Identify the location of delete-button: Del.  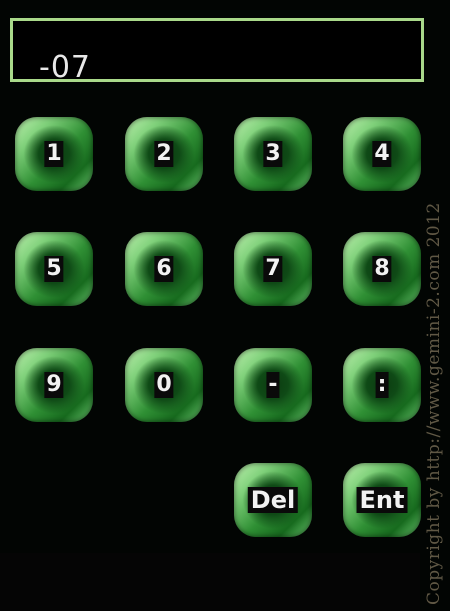
(273, 500).